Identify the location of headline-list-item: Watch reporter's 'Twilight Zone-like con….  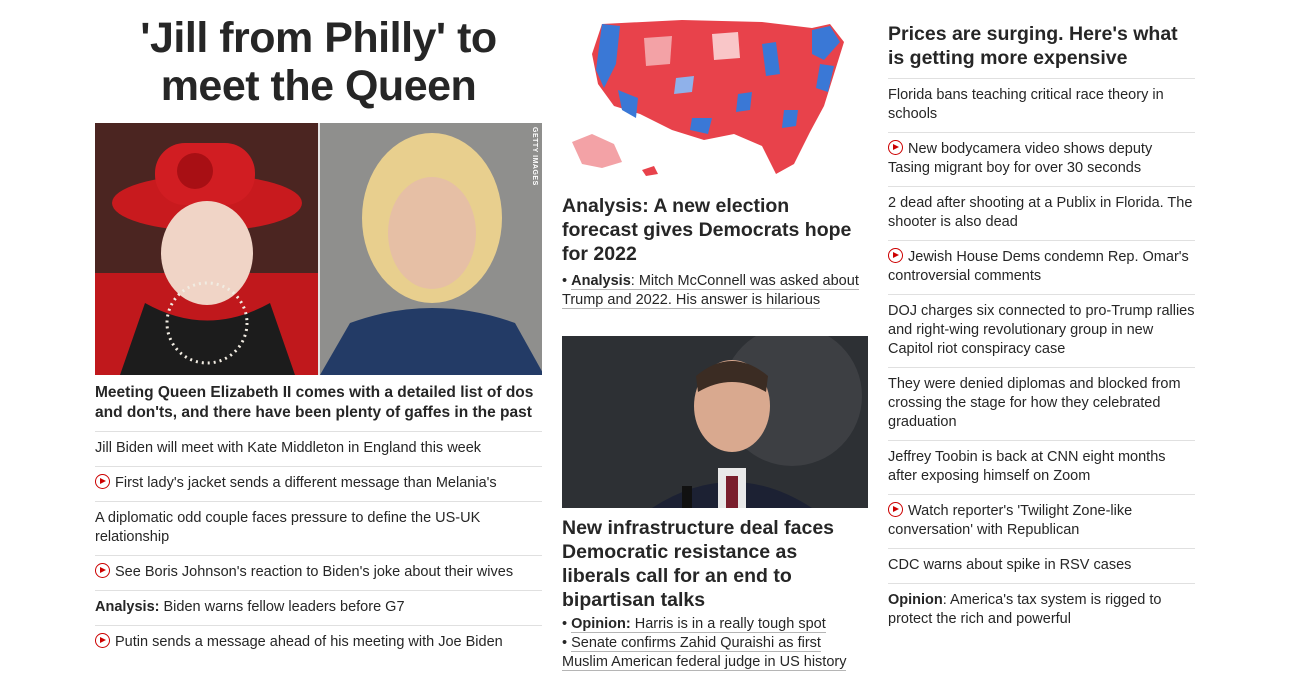
(1041, 522).